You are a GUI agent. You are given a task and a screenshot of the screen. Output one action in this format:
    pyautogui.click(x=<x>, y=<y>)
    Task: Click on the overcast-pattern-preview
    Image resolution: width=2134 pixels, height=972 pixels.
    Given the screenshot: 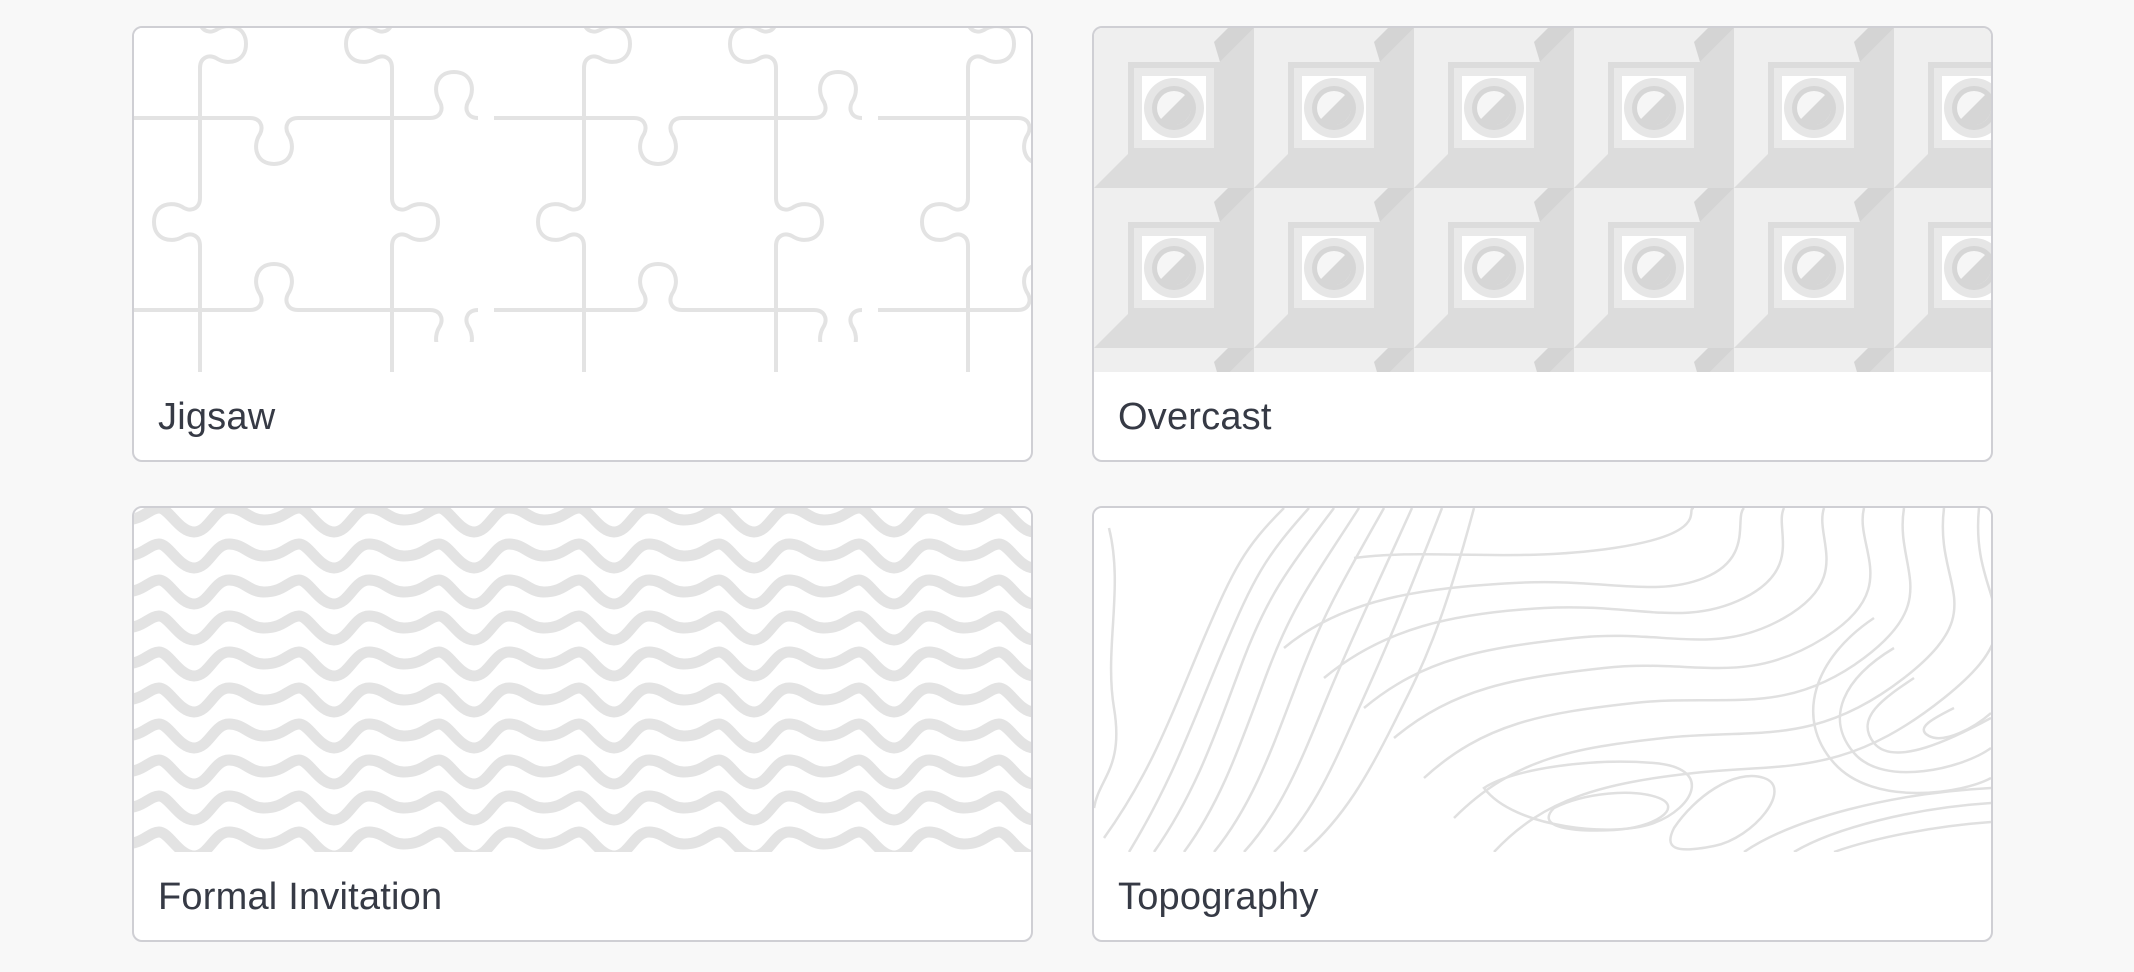 What is the action you would take?
    pyautogui.click(x=1542, y=200)
    